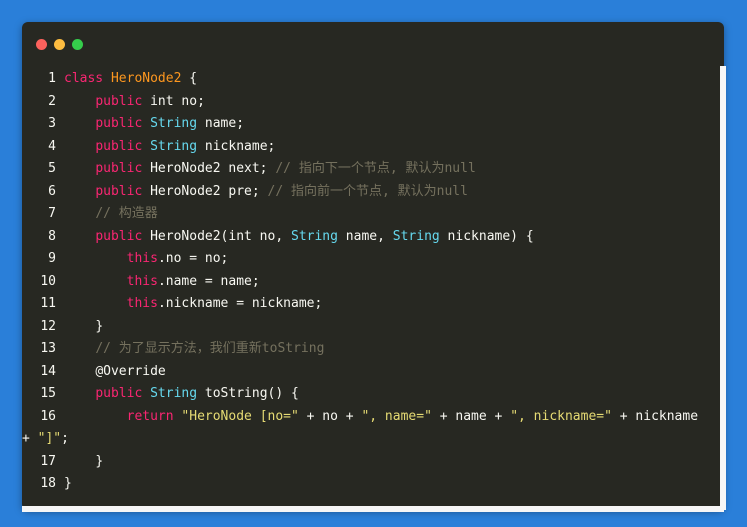  Describe the element at coordinates (205, 191) in the screenshot. I see `plain-token: HeroNode2 pre;` at that location.